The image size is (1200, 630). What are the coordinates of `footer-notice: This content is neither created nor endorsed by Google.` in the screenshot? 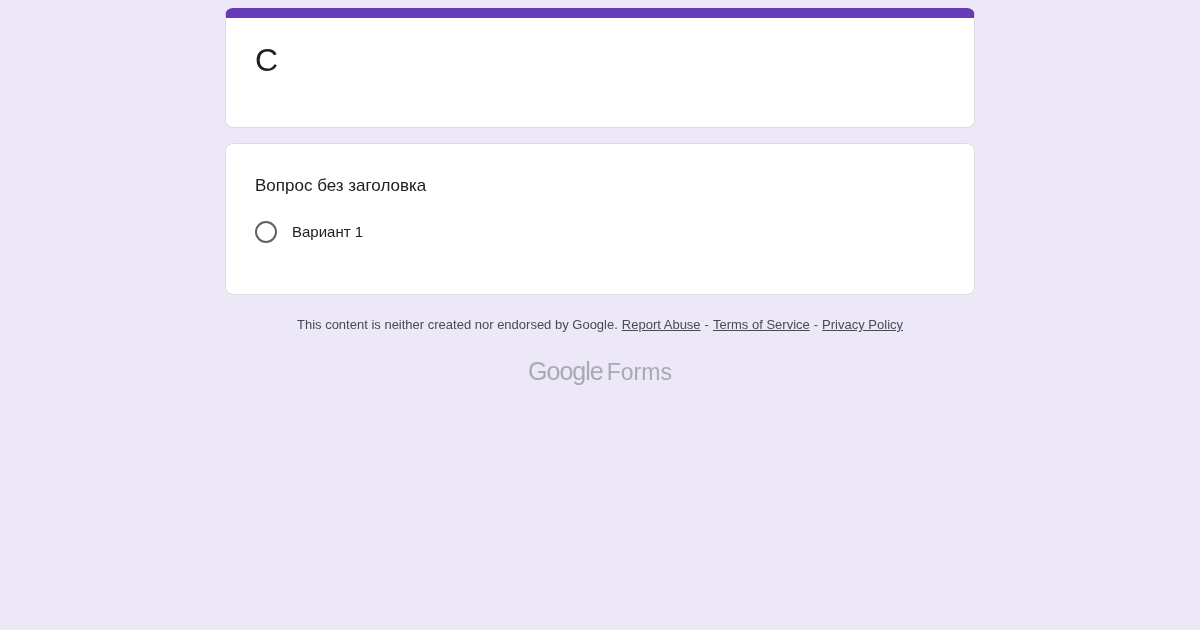 It's located at (457, 325).